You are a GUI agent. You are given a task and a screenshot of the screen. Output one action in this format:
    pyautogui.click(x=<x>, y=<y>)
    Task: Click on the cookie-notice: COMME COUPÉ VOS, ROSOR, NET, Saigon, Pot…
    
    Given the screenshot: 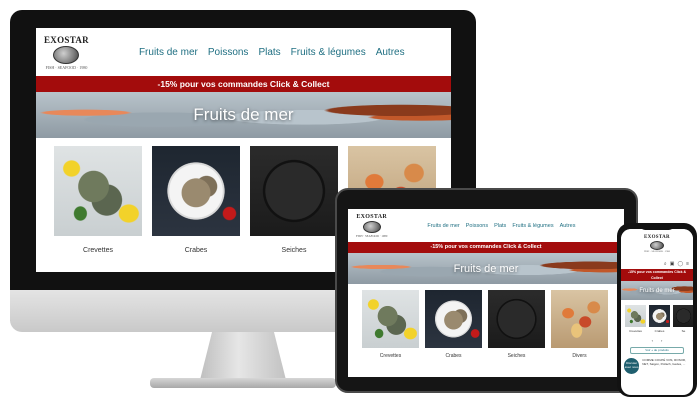 What is the action you would take?
    pyautogui.click(x=664, y=362)
    